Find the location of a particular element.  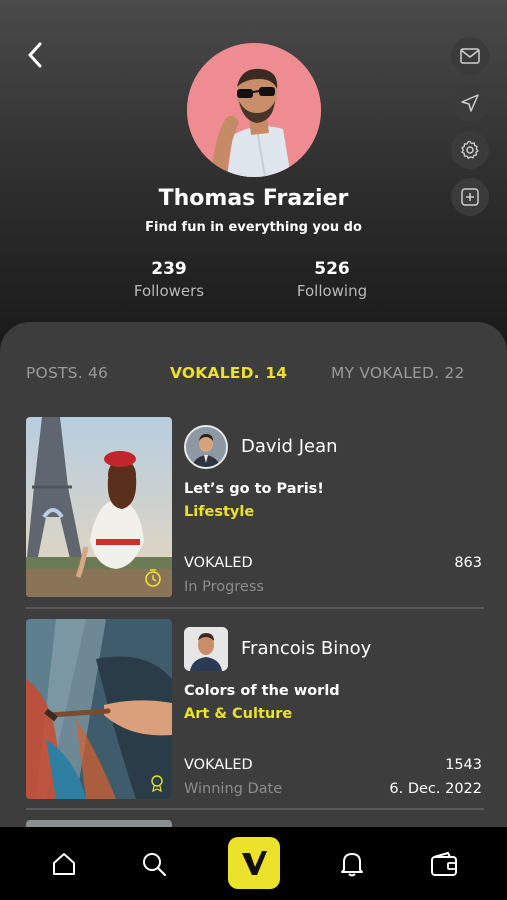

wallet-icon is located at coordinates (444, 863).